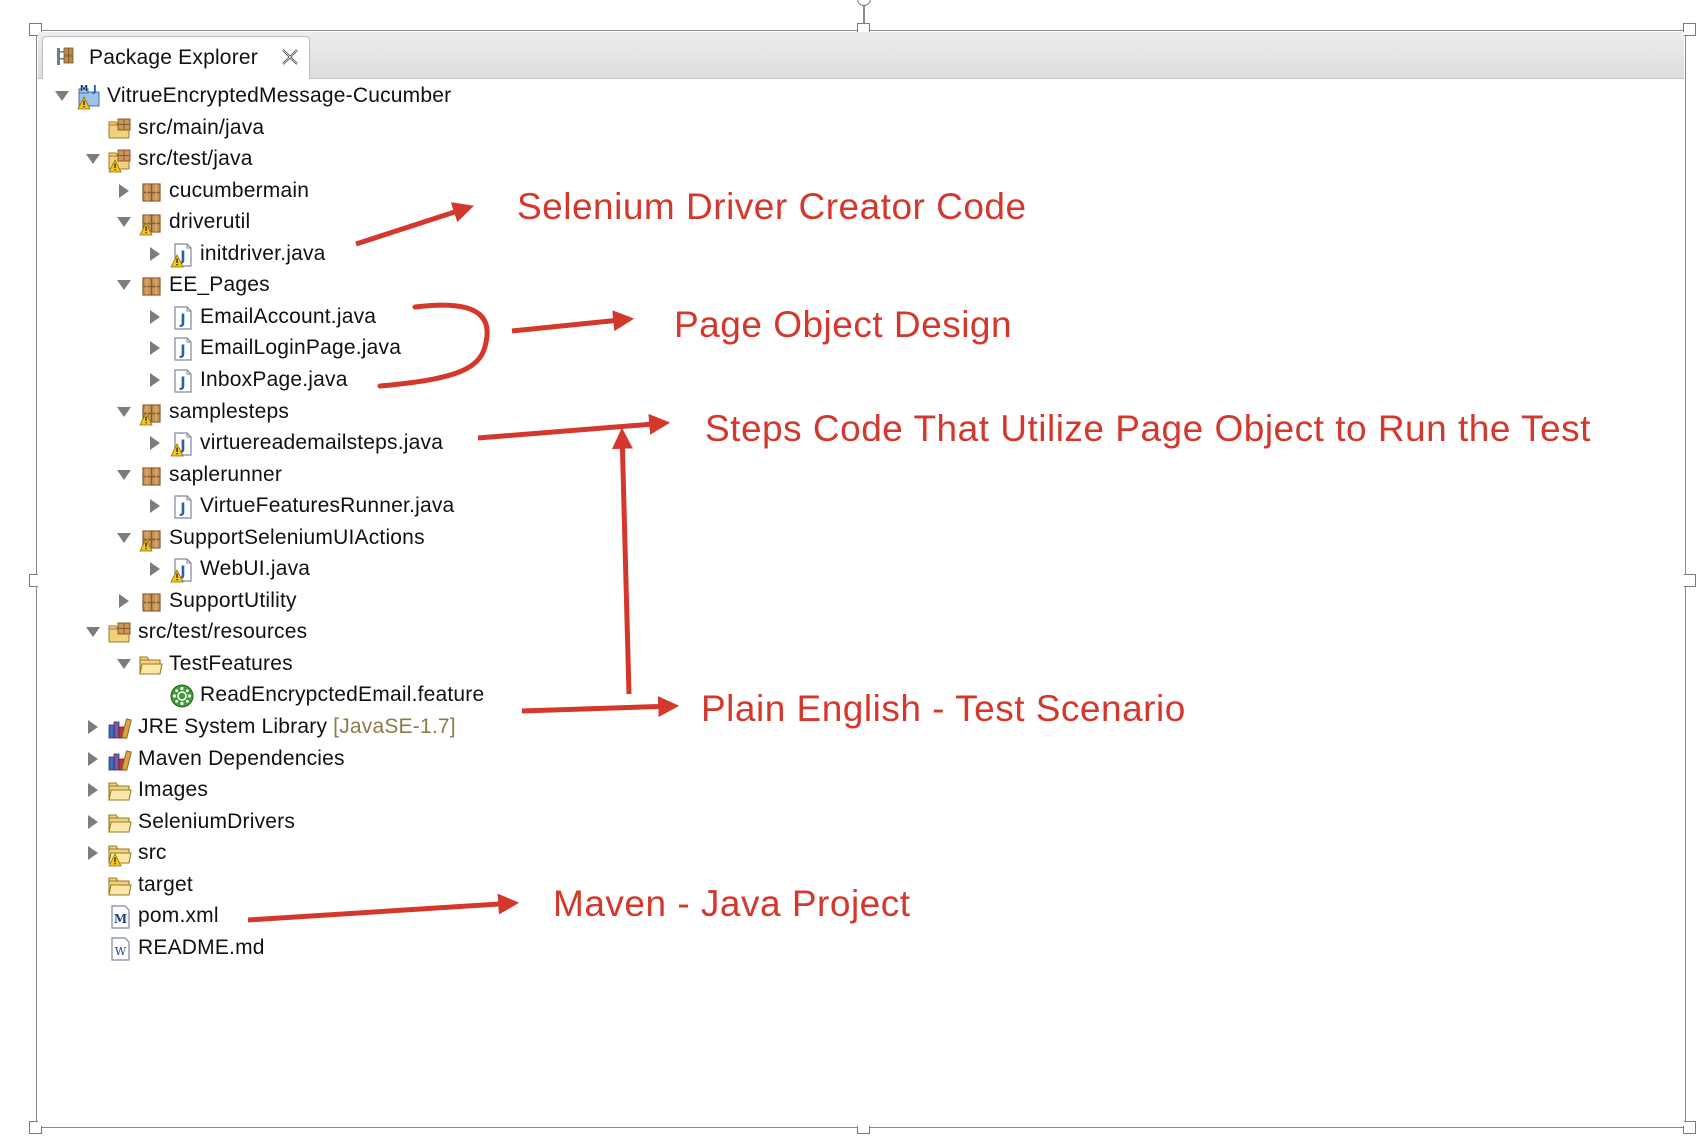  Describe the element at coordinates (176, 57) in the screenshot. I see `tab-package-explorer: Package Explorer` at that location.